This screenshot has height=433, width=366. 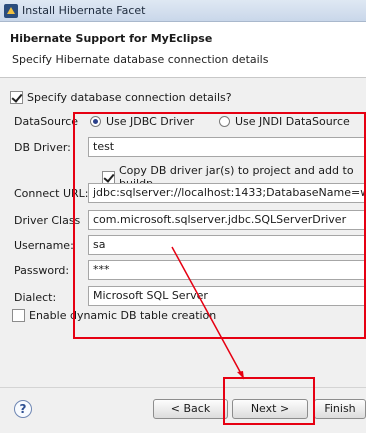 What do you see at coordinates (129, 97) in the screenshot?
I see `specify-details-label: Specify database connection details?` at bounding box center [129, 97].